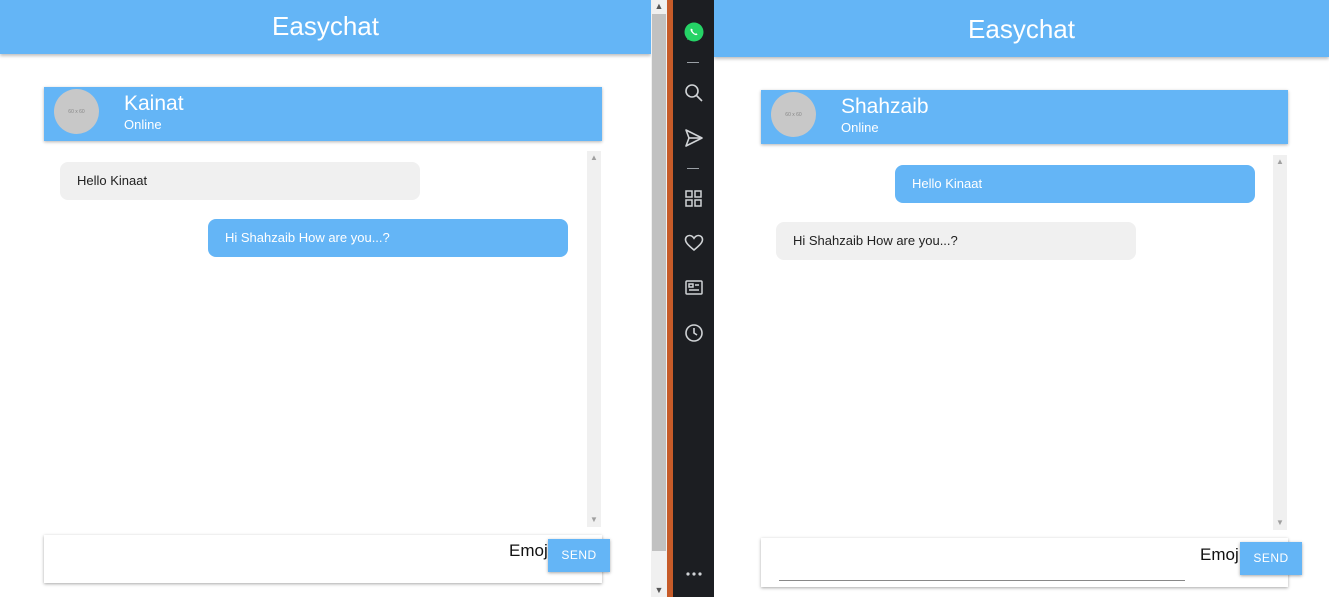  What do you see at coordinates (694, 138) in the screenshot?
I see `send-icon` at bounding box center [694, 138].